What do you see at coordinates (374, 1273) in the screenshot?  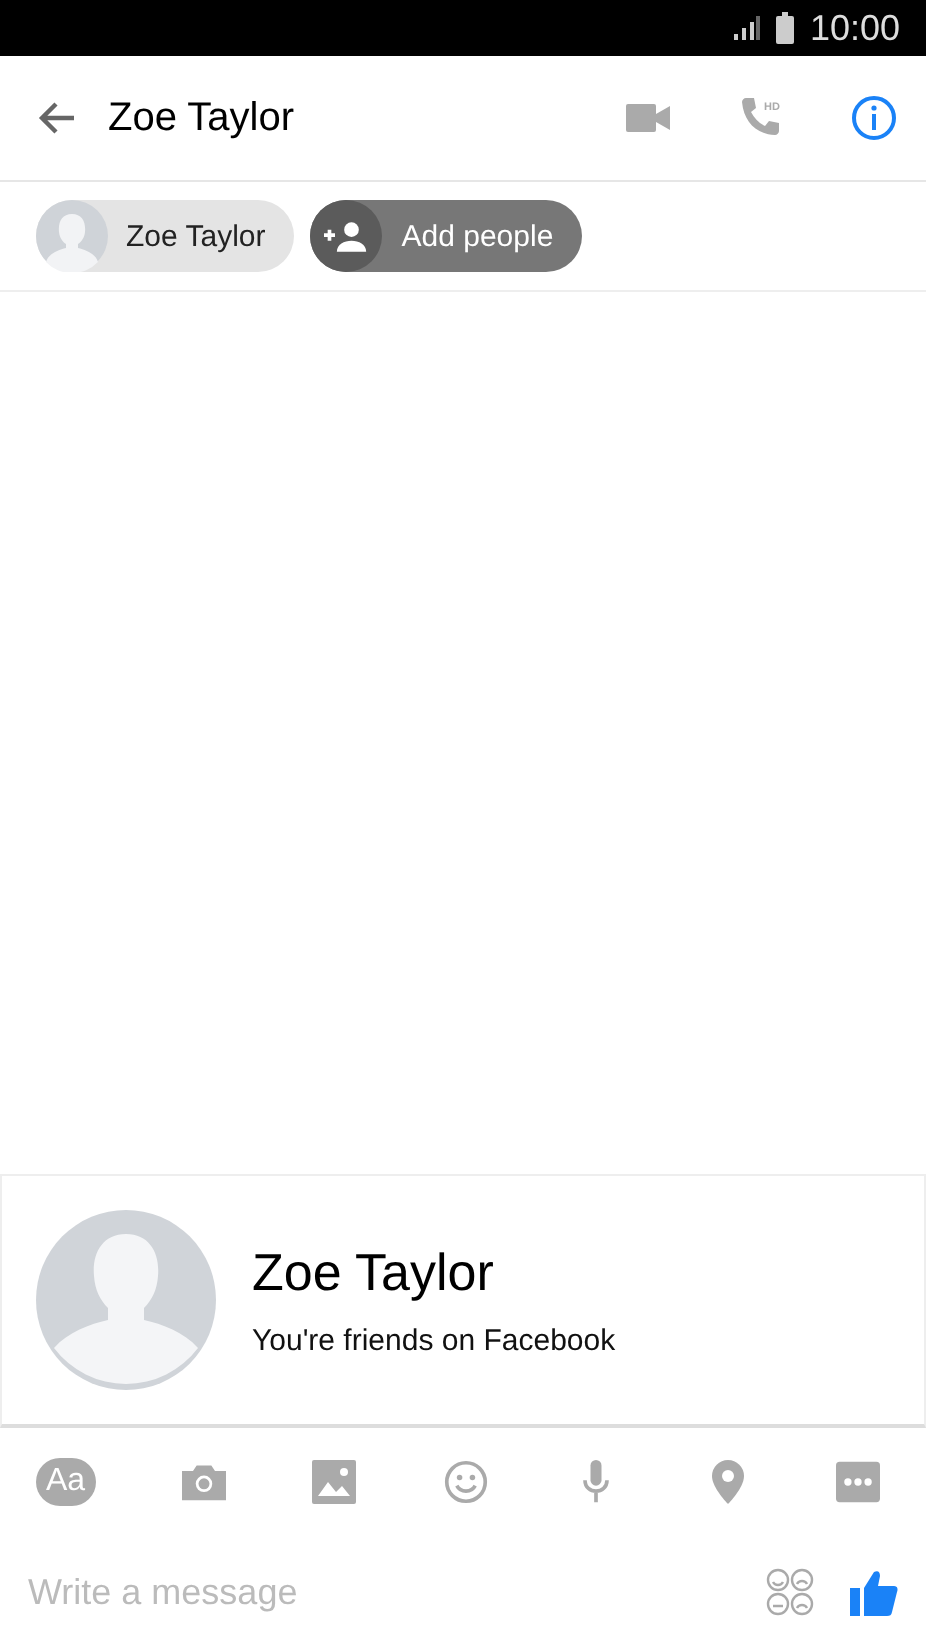 I see `profile-name: Zoe Taylor` at bounding box center [374, 1273].